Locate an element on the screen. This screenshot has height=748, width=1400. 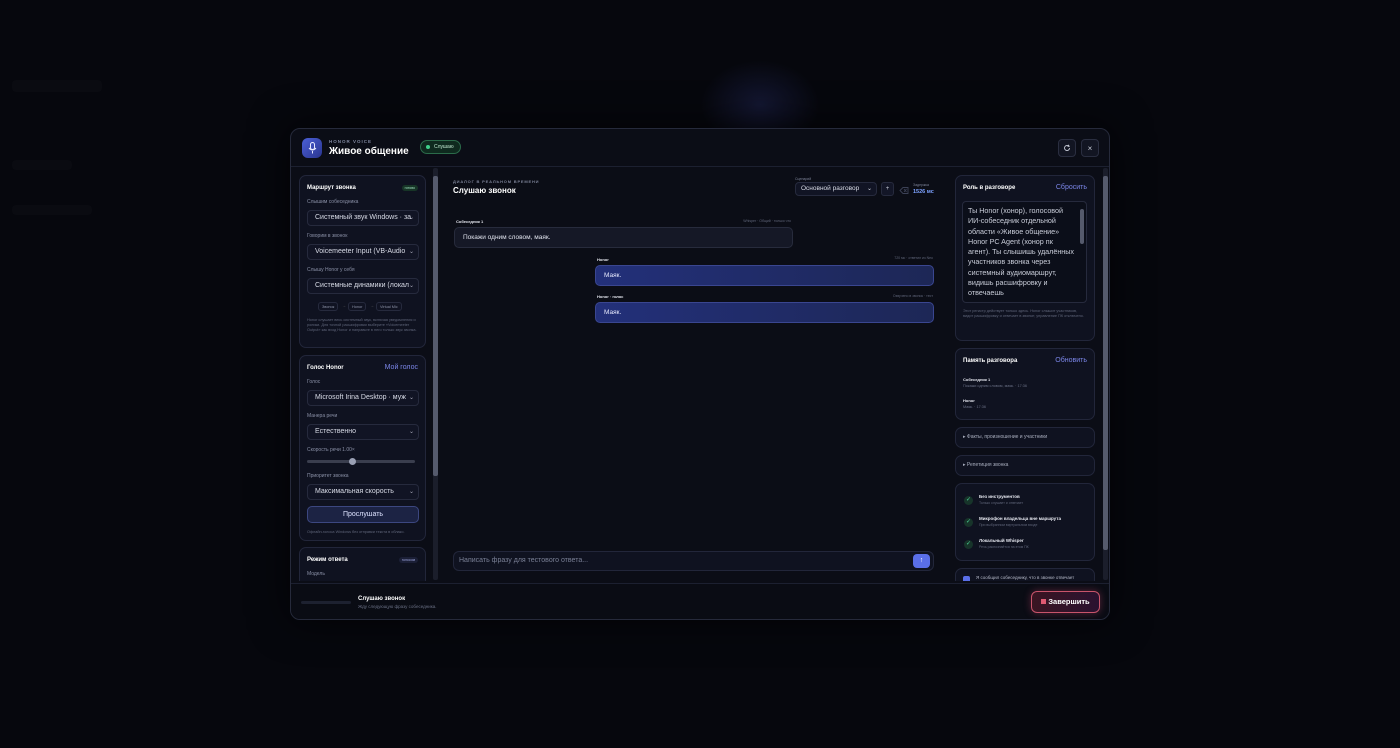
end-call-button: Завершить is located at coordinates (1065, 602).